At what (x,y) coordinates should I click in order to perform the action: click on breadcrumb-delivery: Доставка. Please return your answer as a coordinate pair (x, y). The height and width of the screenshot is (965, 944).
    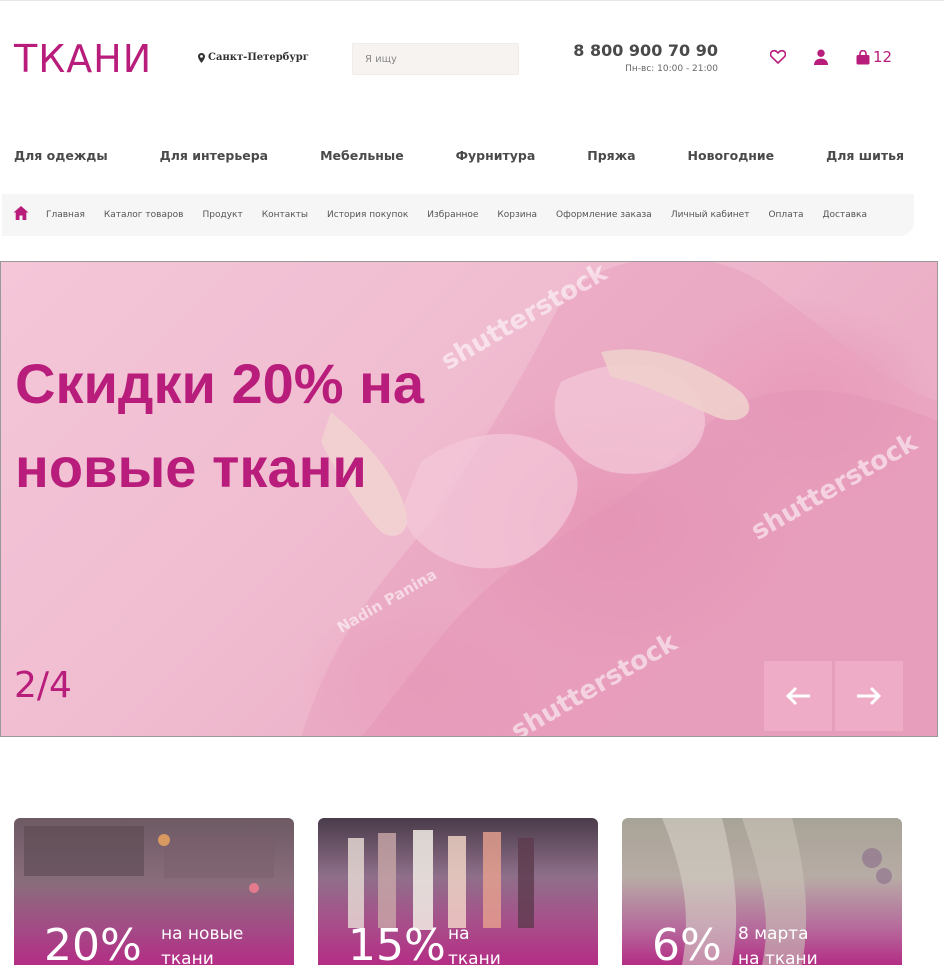
    Looking at the image, I should click on (844, 215).